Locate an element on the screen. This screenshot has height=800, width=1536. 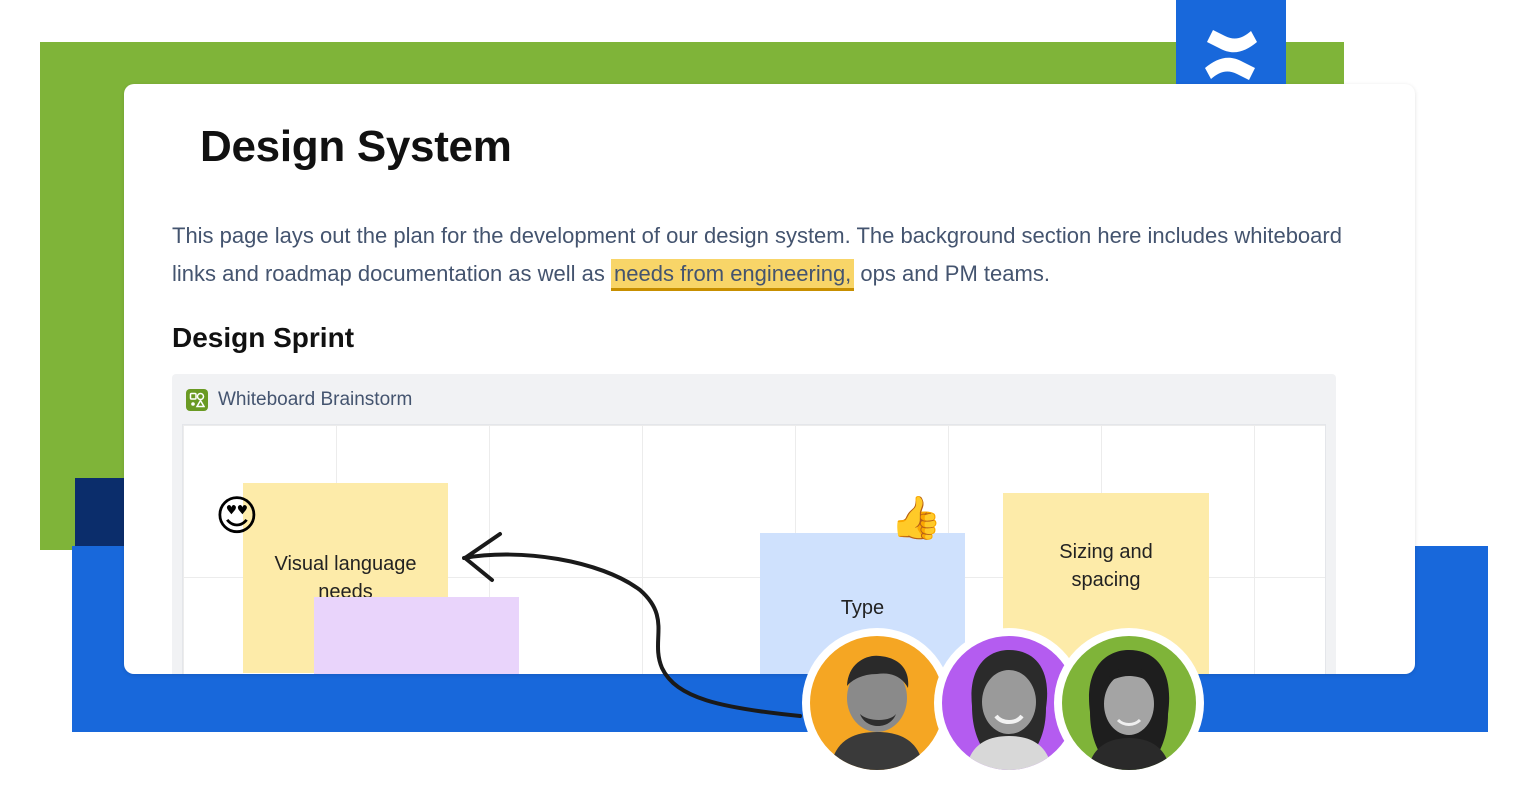
thumbs-up-emoji: 👍 is located at coordinates (916, 517).